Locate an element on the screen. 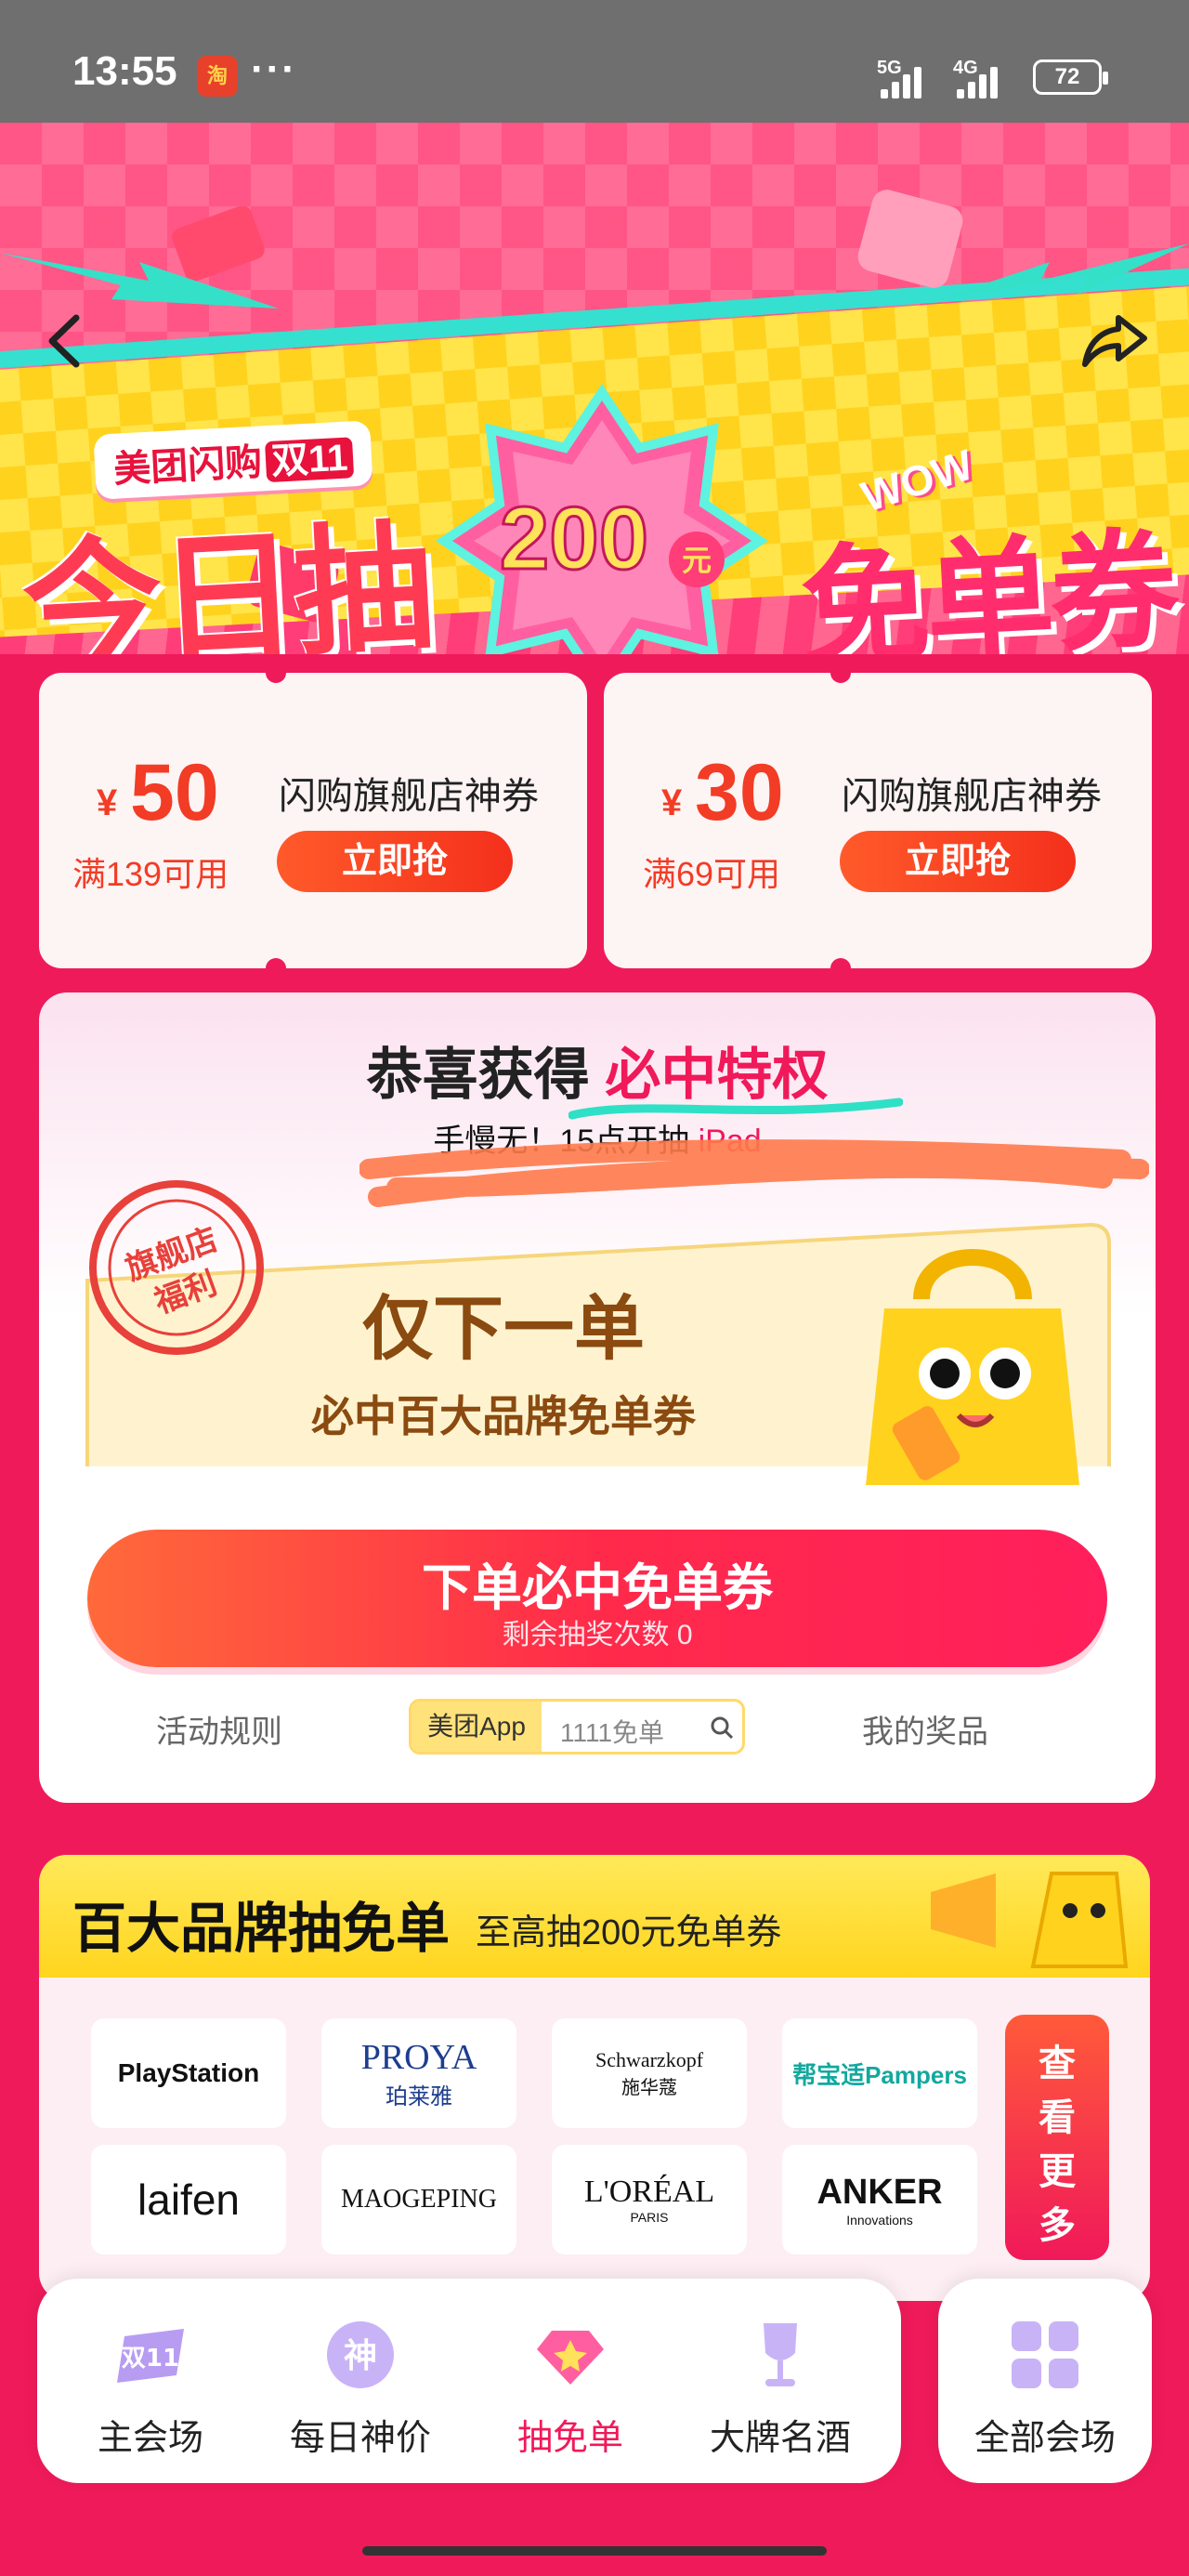 The width and height of the screenshot is (1189, 2576). coupon-card: ¥ 50 满139可用 闪购旗舰店神券 立即抢 is located at coordinates (313, 821).